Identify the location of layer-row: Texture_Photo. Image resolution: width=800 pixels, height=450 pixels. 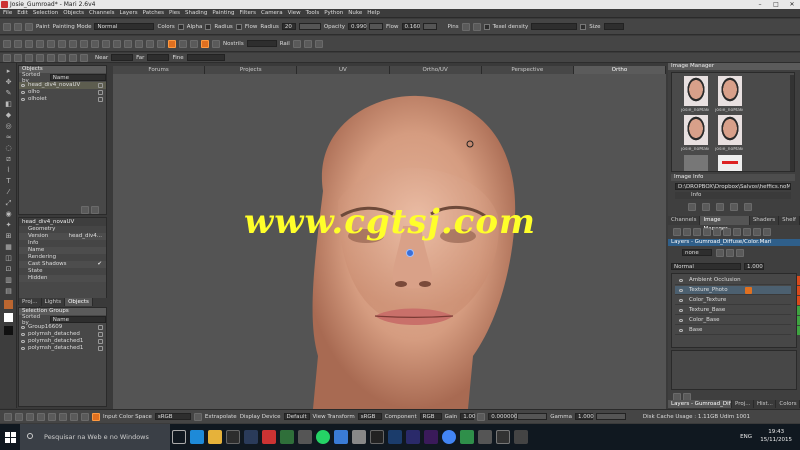
(737, 290).